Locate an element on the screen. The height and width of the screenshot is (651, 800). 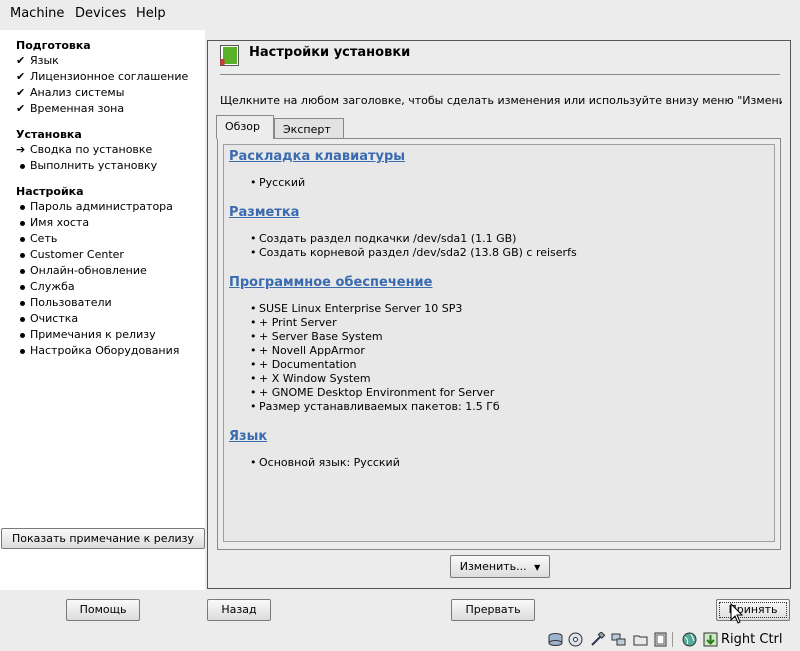
list-item: + GNOME Desktop Environment for Server is located at coordinates (372, 392).